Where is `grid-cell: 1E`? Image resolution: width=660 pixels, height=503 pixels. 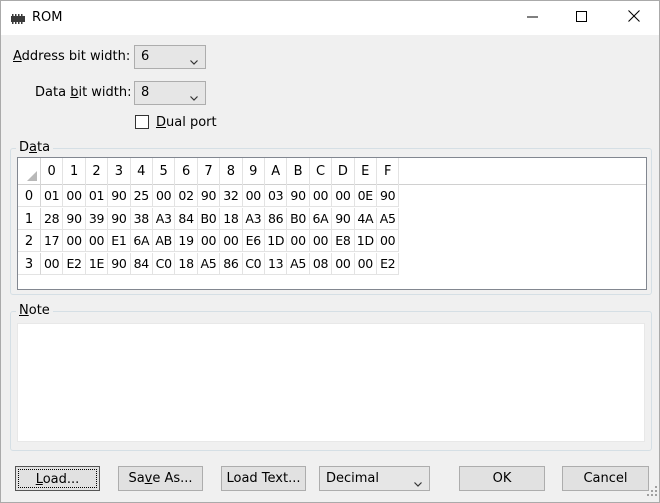
grid-cell: 1E is located at coordinates (97, 263).